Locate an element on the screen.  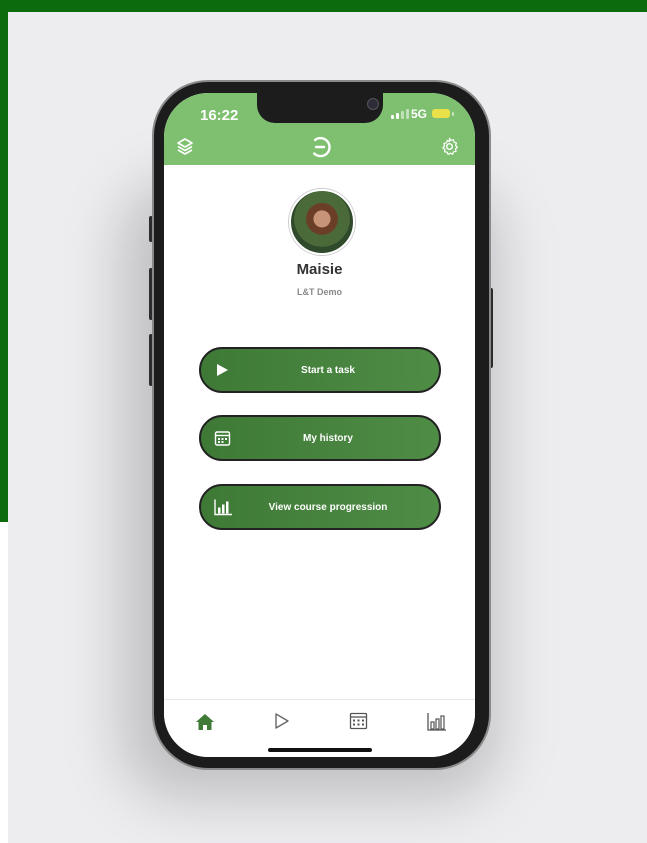
avatar is located at coordinates (322, 222).